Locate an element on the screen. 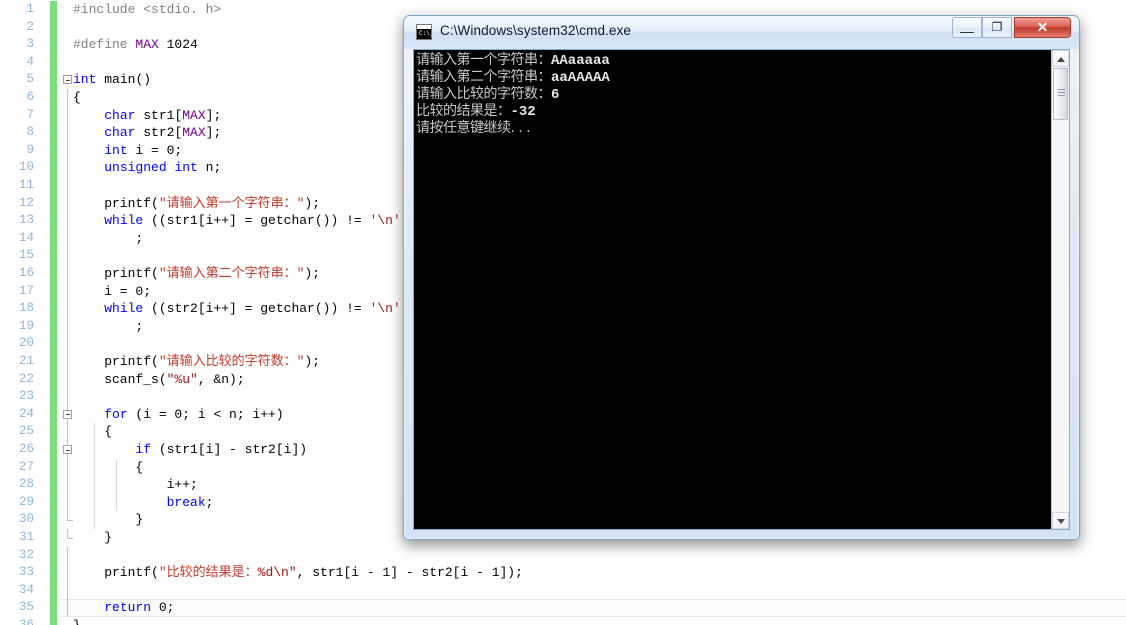 Image resolution: width=1126 pixels, height=625 pixels. code-token: str1[ is located at coordinates (159, 115).